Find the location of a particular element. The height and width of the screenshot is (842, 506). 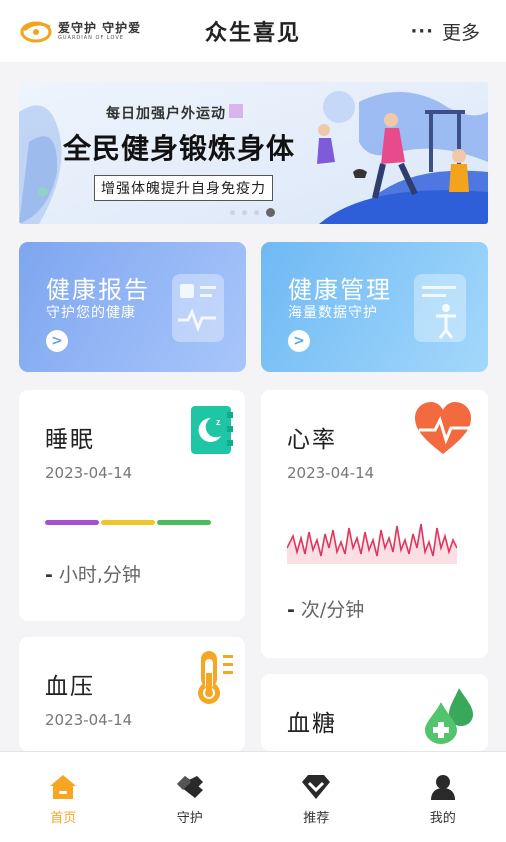

health-manage-card: 健康管理 海量数据守护 > is located at coordinates (374, 307).